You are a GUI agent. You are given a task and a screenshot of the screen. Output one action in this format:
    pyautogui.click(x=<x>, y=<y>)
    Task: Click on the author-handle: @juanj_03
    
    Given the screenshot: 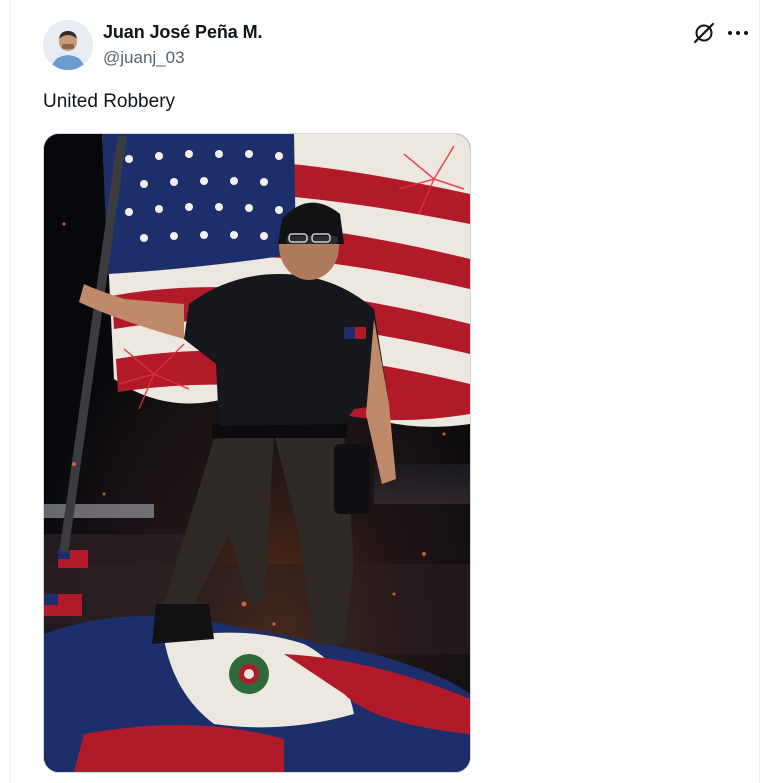 What is the action you would take?
    pyautogui.click(x=144, y=58)
    